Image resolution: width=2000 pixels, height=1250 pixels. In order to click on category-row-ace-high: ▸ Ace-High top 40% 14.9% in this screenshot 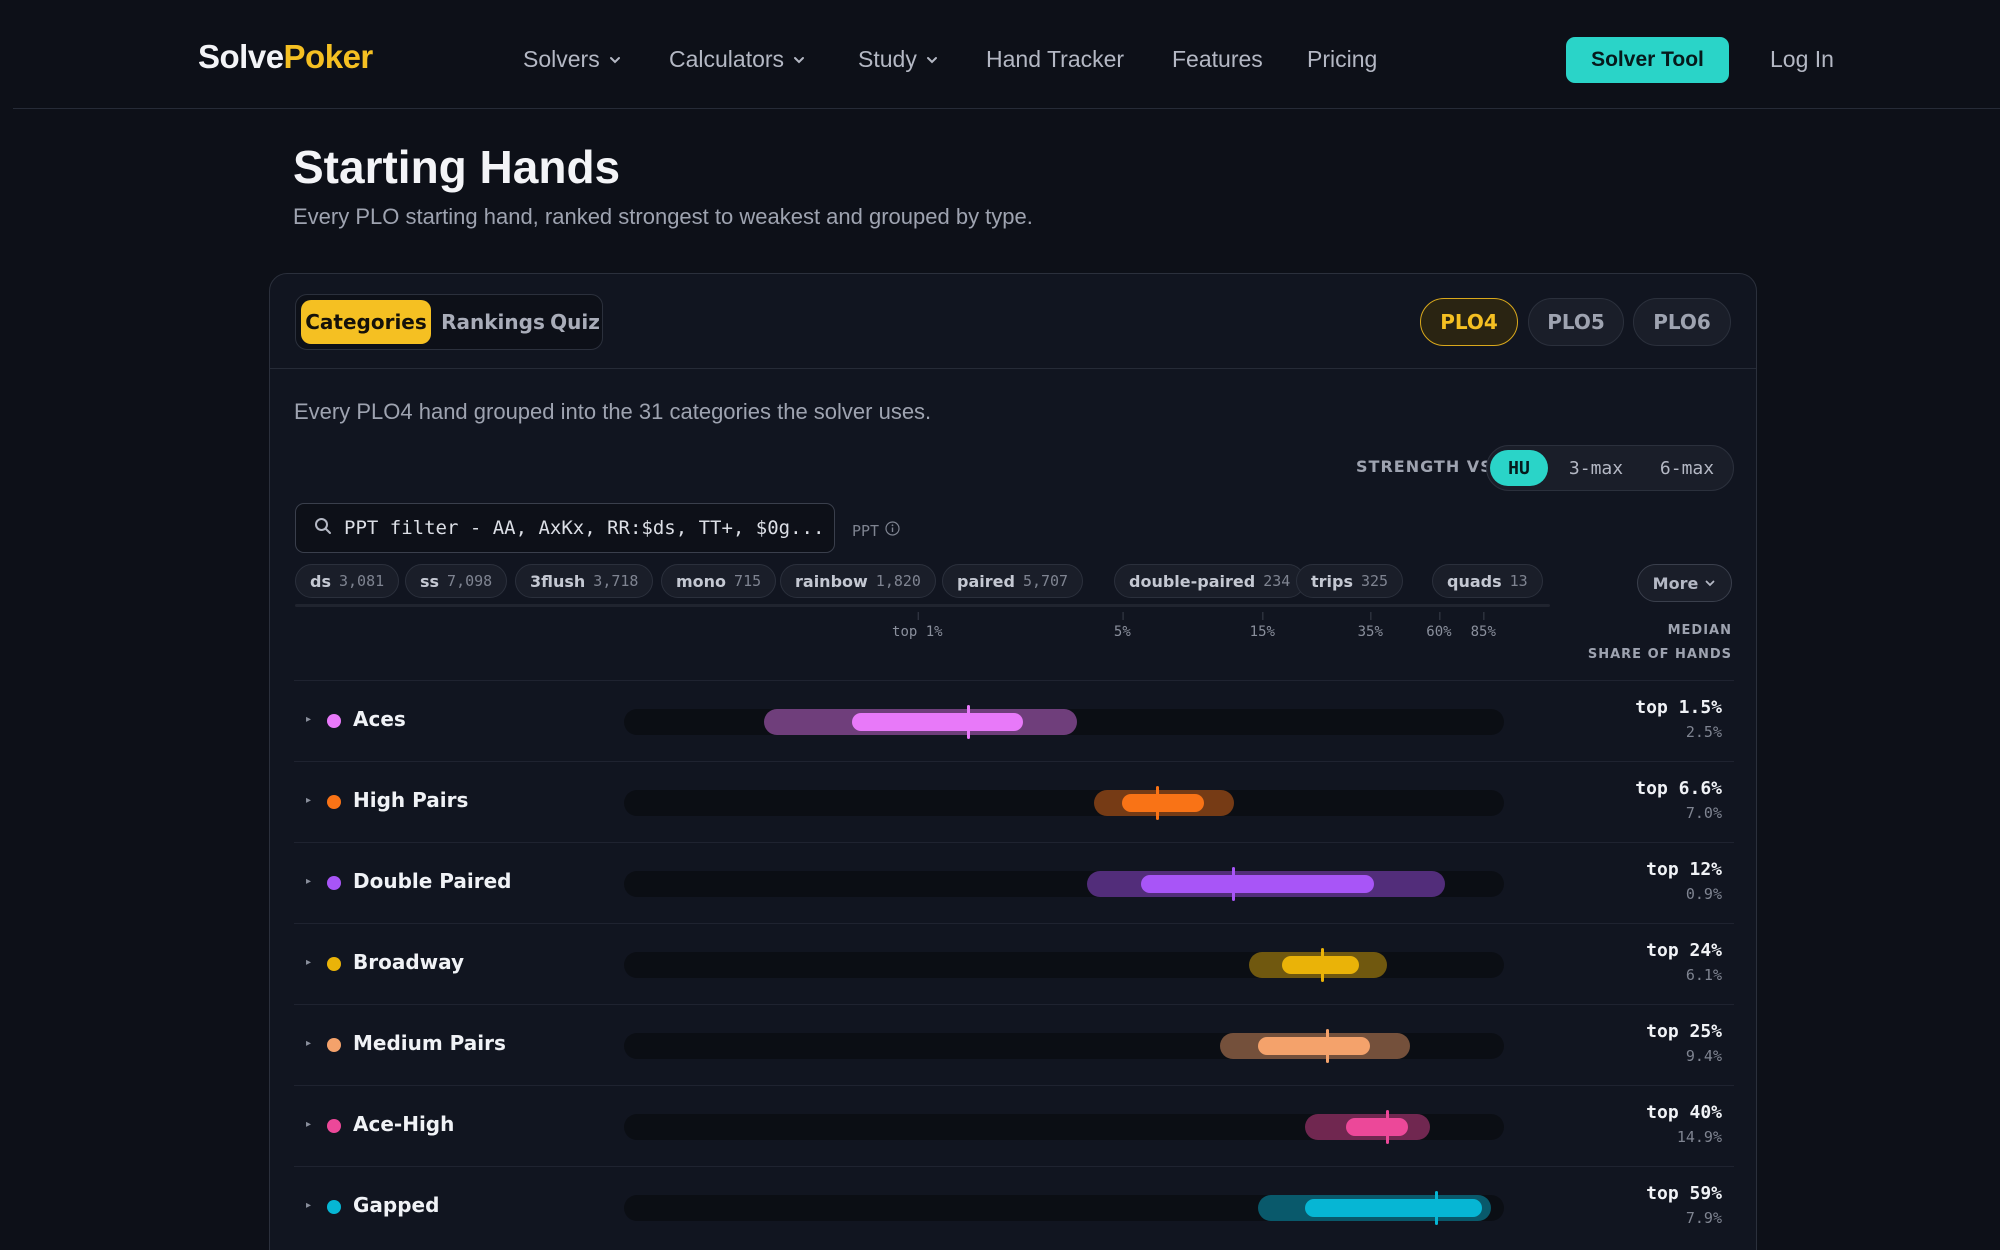, I will do `click(1014, 1125)`.